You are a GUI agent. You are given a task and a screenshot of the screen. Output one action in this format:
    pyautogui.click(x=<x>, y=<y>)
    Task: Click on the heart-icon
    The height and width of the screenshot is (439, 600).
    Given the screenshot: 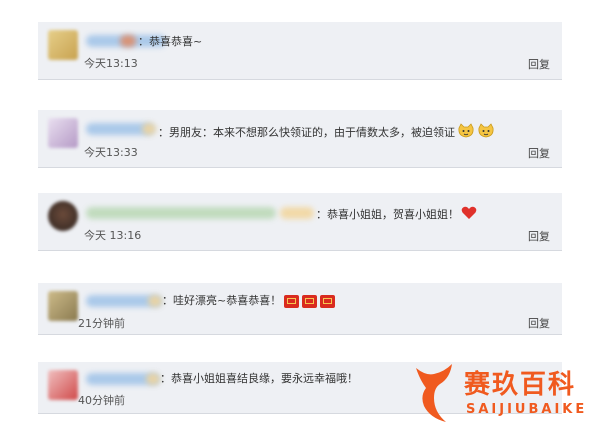 What is the action you would take?
    pyautogui.click(x=469, y=215)
    